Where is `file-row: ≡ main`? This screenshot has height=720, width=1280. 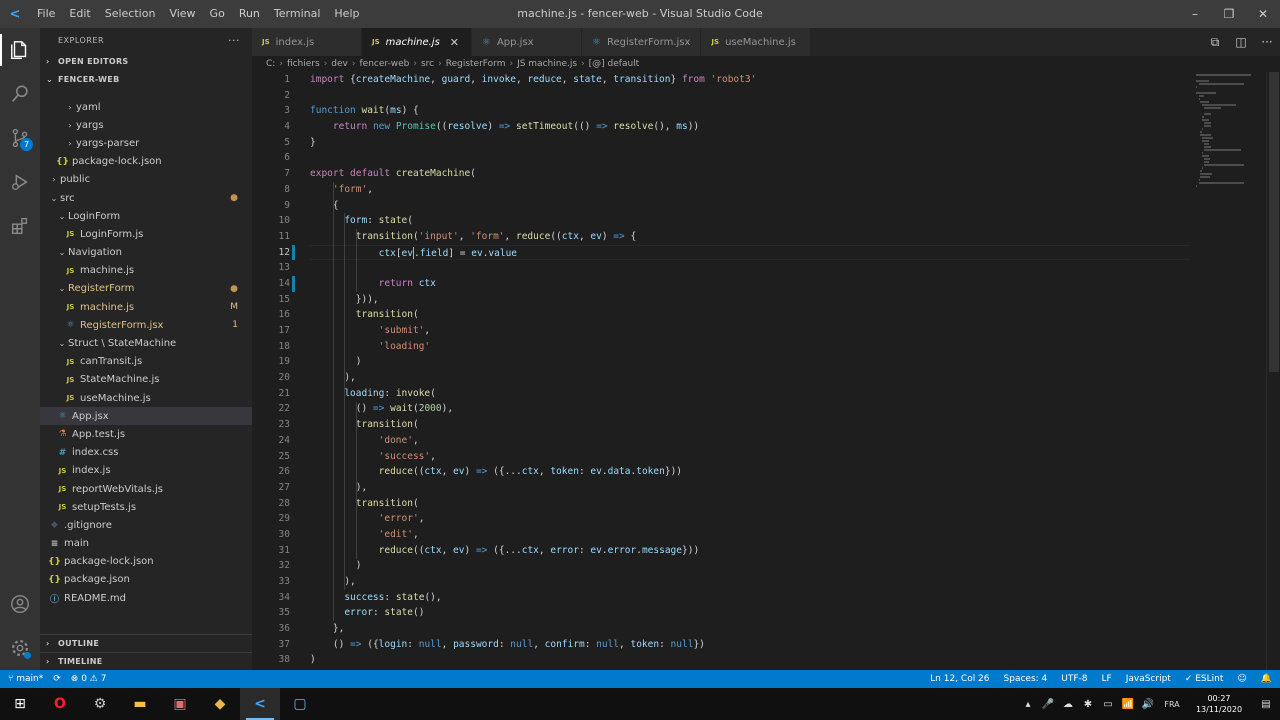 file-row: ≡ main is located at coordinates (146, 544).